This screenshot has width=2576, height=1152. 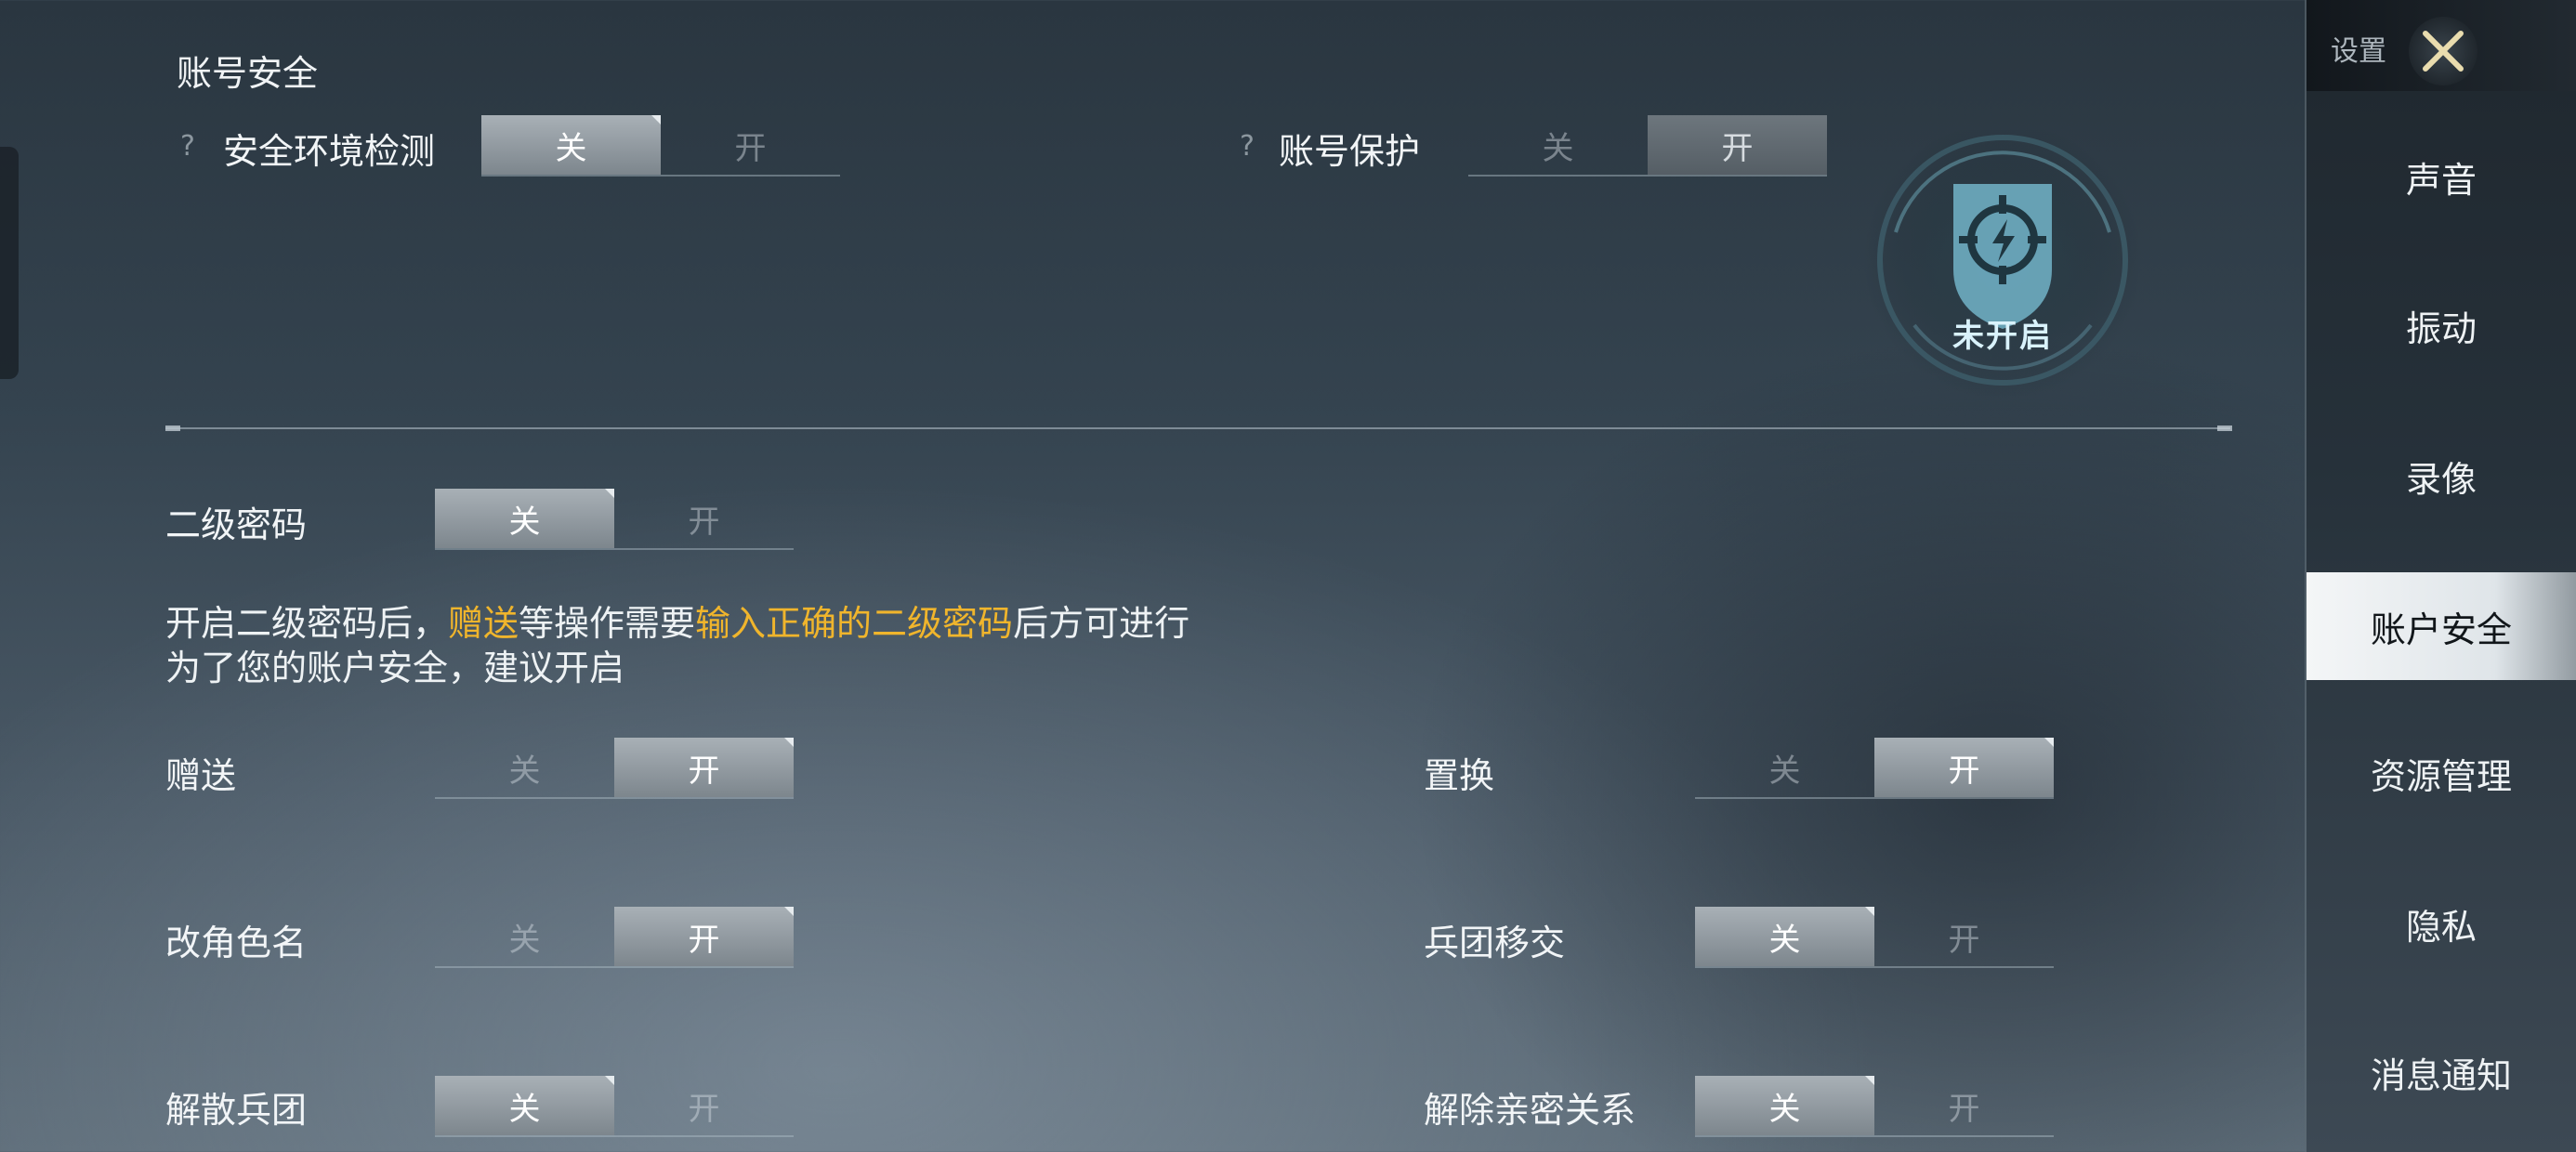 I want to click on account-protect-help-icon: ?, so click(x=1247, y=146).